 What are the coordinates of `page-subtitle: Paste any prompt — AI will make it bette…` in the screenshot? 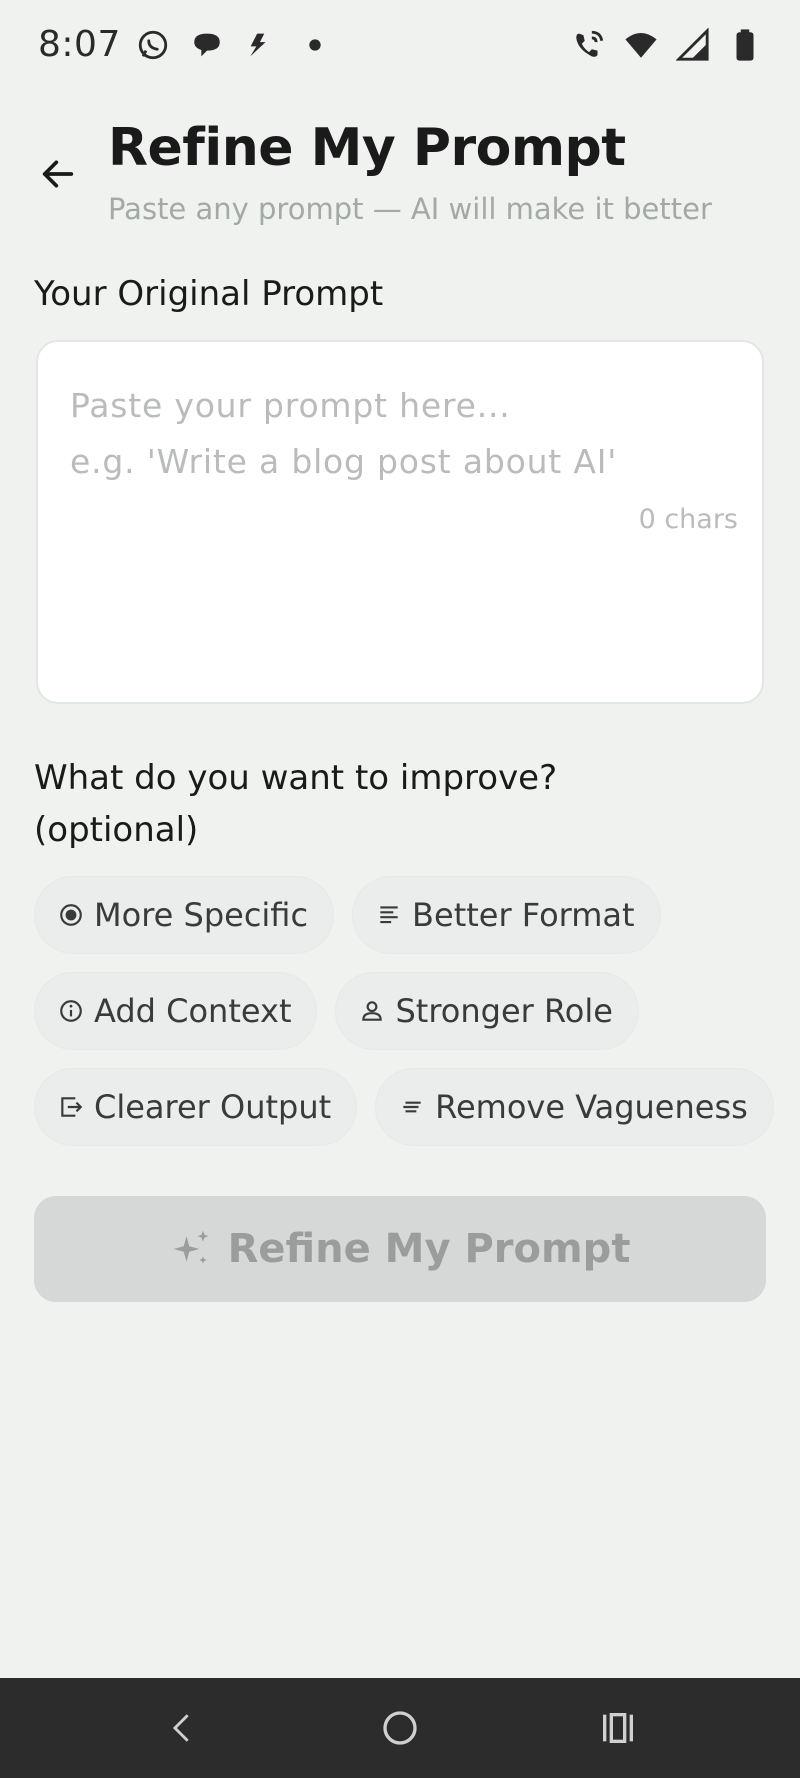 It's located at (410, 209).